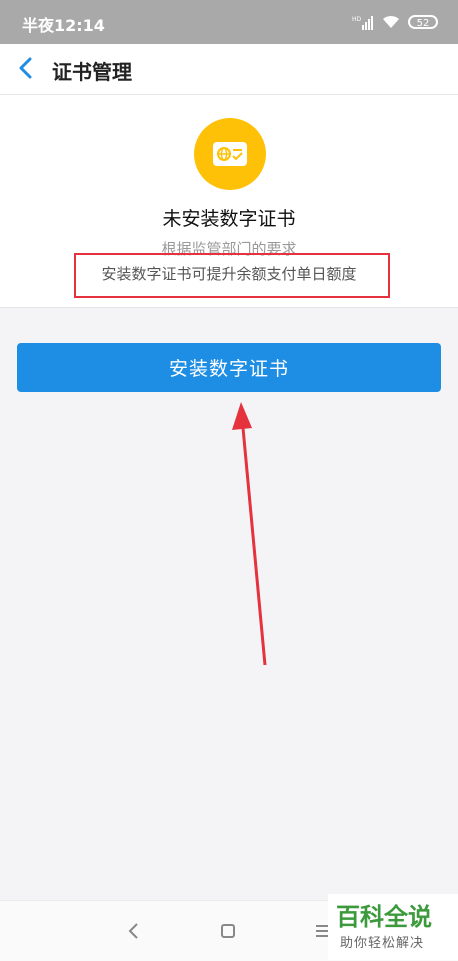 Image resolution: width=458 pixels, height=961 pixels. I want to click on annotation-arrow, so click(249, 534).